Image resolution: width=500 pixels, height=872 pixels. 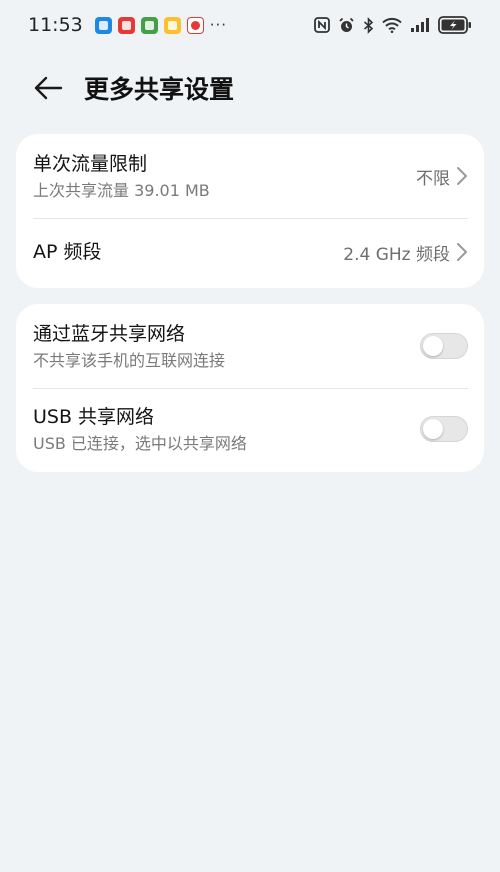 I want to click on ap-band-row: AP 频段 2.4 GHz 频段, so click(x=250, y=252).